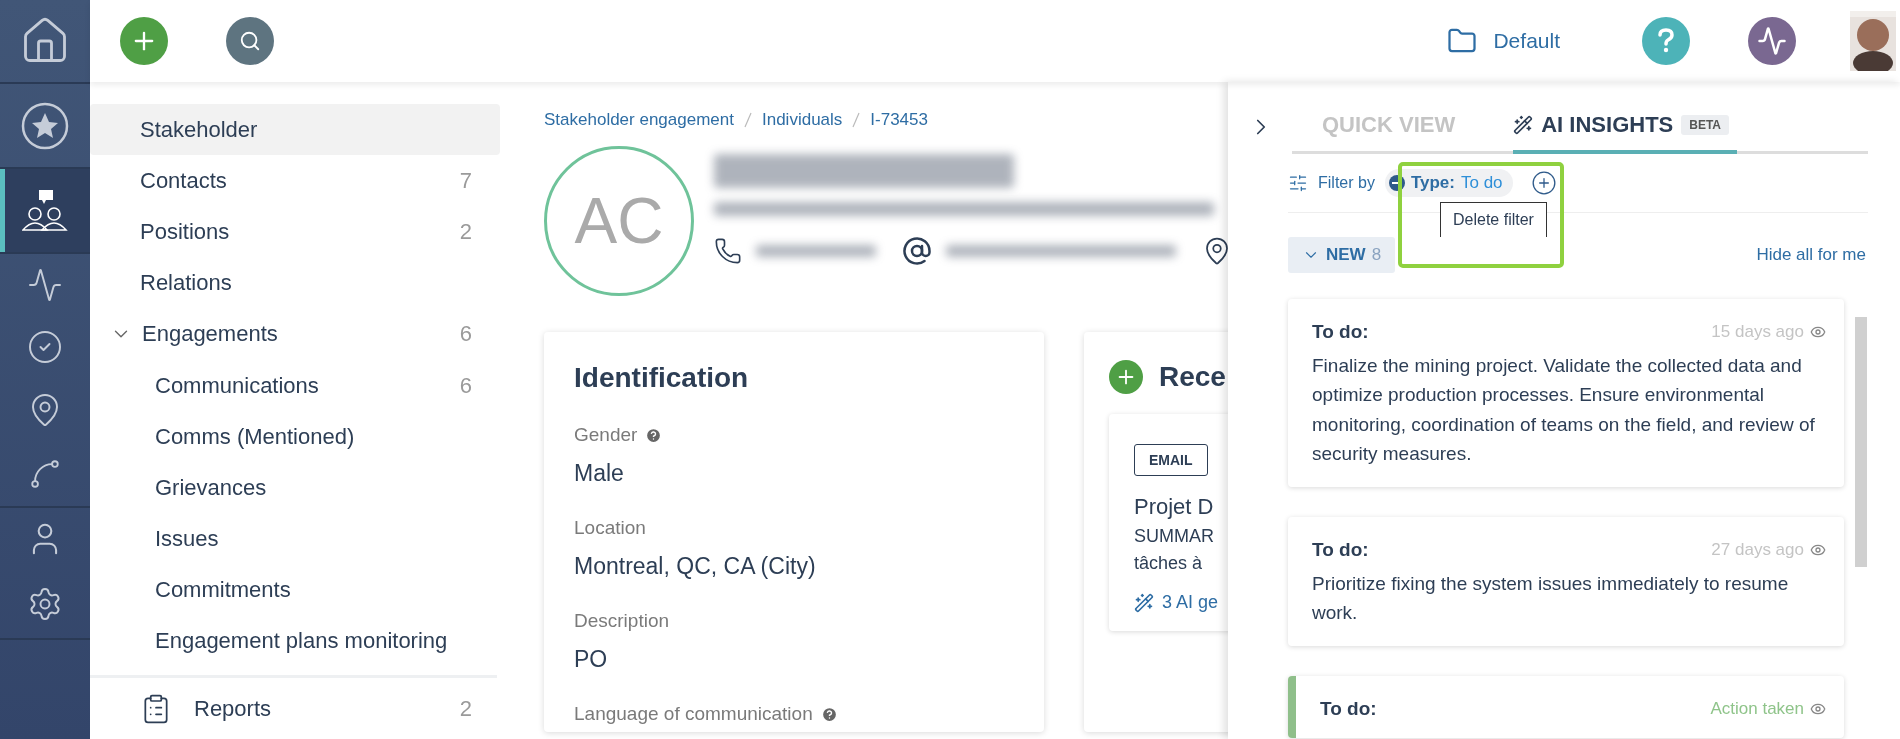 The width and height of the screenshot is (1900, 739). I want to click on field-label: Language of communication, so click(693, 714).